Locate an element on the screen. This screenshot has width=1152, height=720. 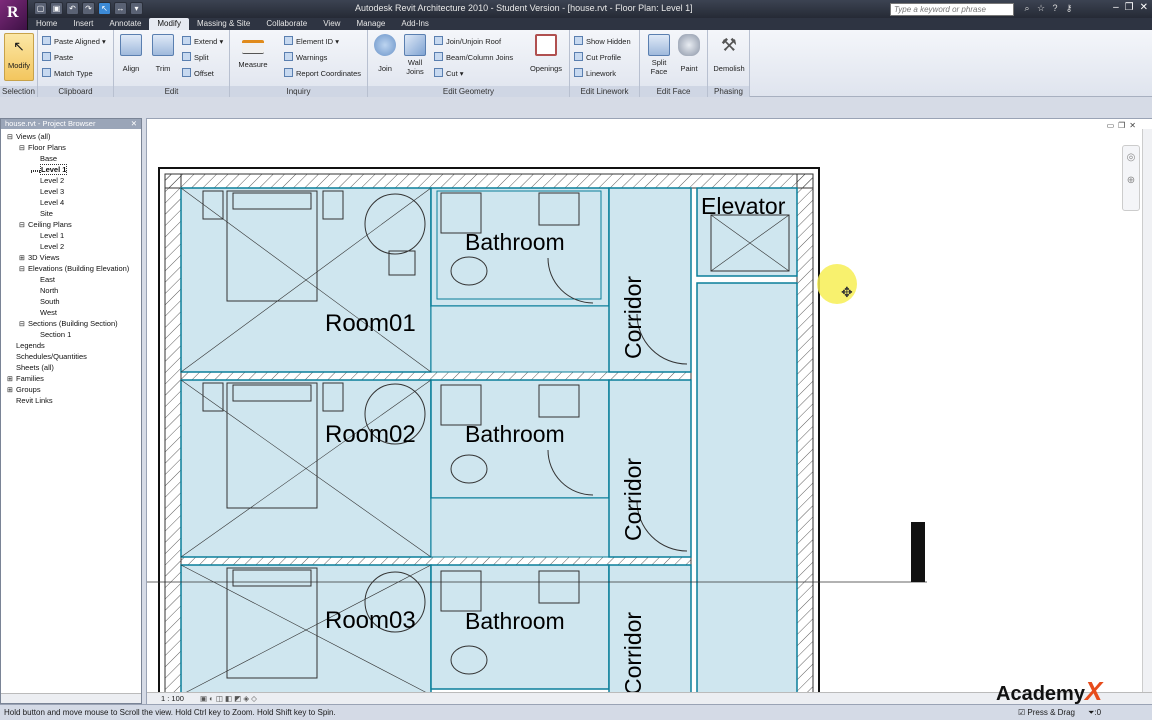
join-icon is located at coordinates (385, 45).